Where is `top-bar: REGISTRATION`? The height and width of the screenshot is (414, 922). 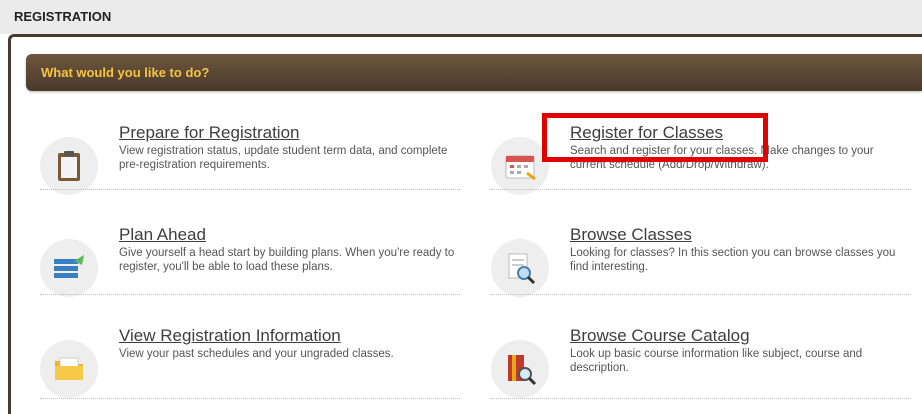 top-bar: REGISTRATION is located at coordinates (461, 17).